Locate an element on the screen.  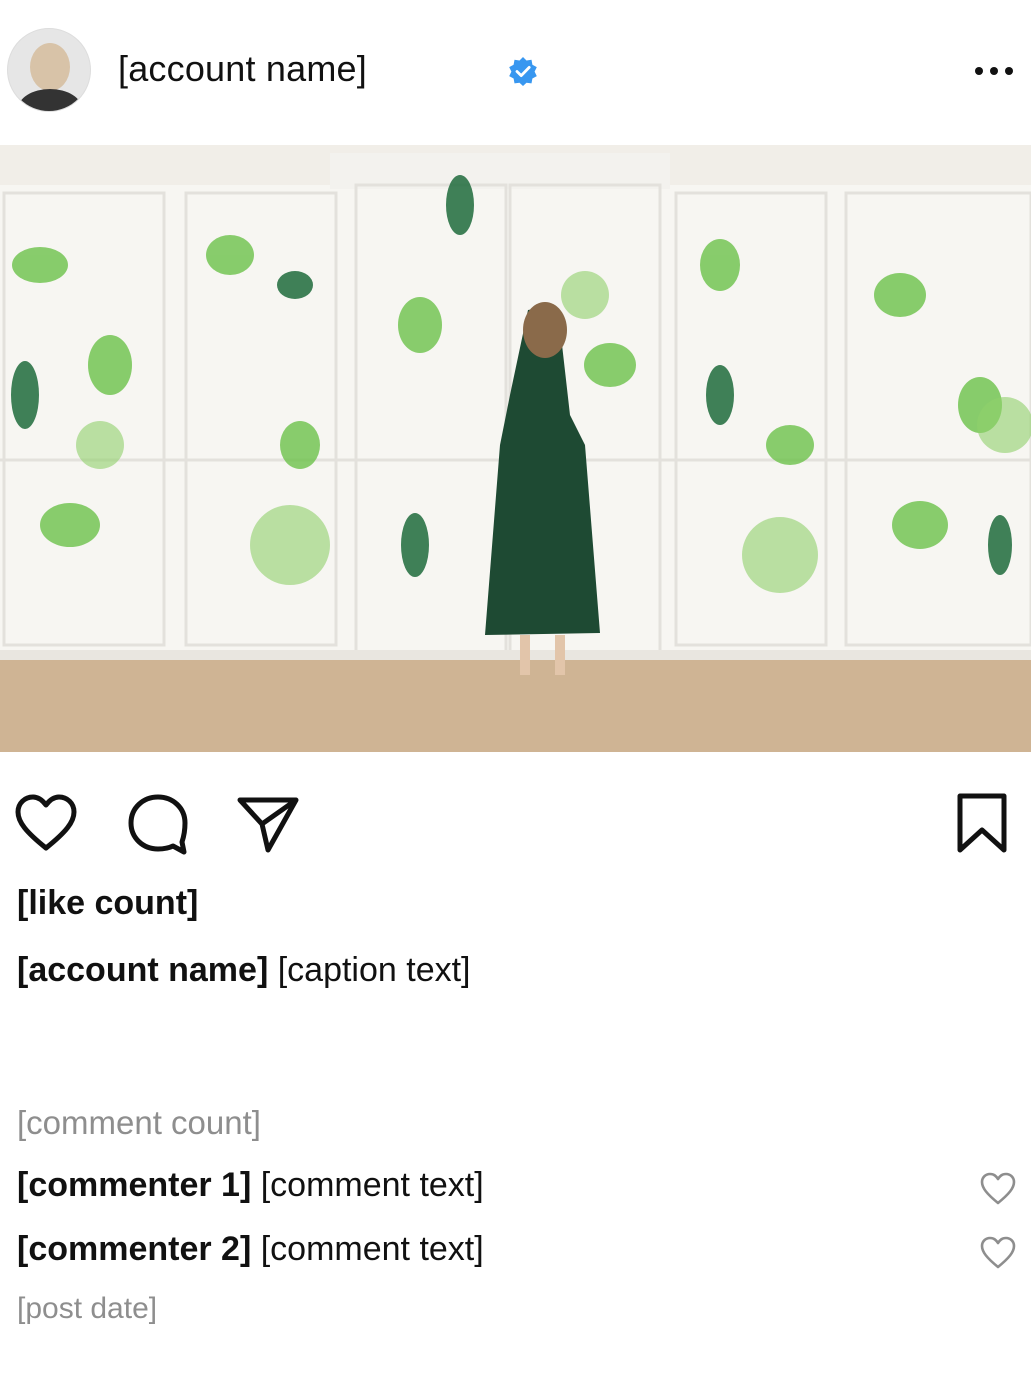
caption: [account name] [caption text] is located at coordinates (517, 970).